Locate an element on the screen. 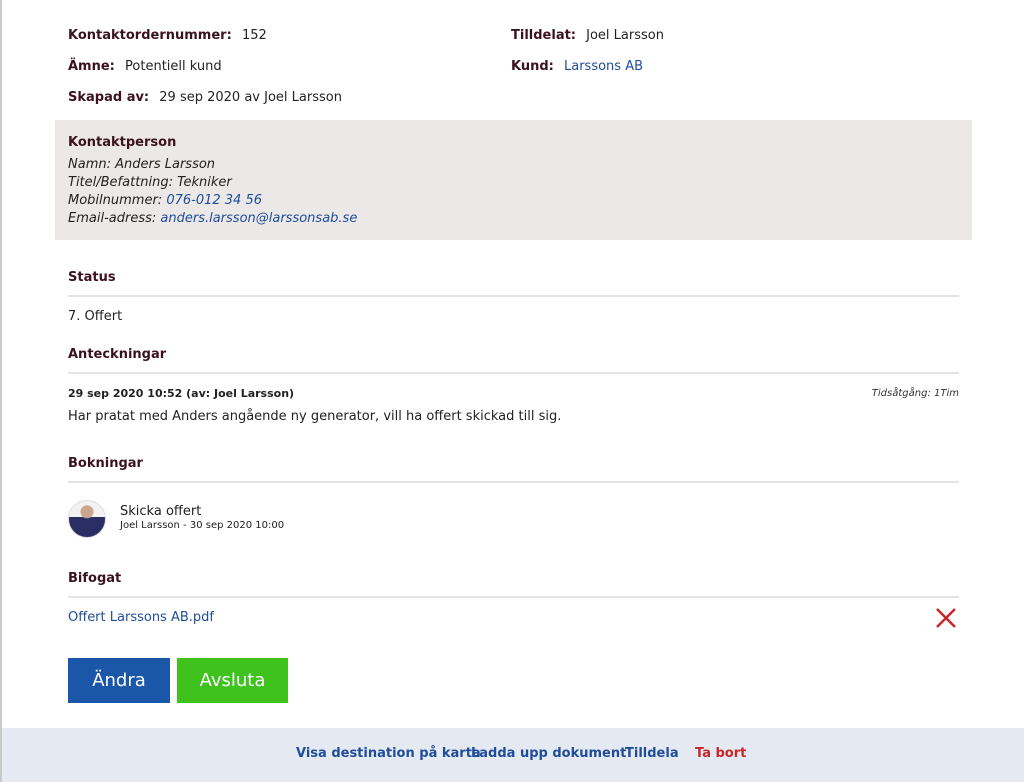 The image size is (1024, 782). subject-label: Ämne: is located at coordinates (91, 66).